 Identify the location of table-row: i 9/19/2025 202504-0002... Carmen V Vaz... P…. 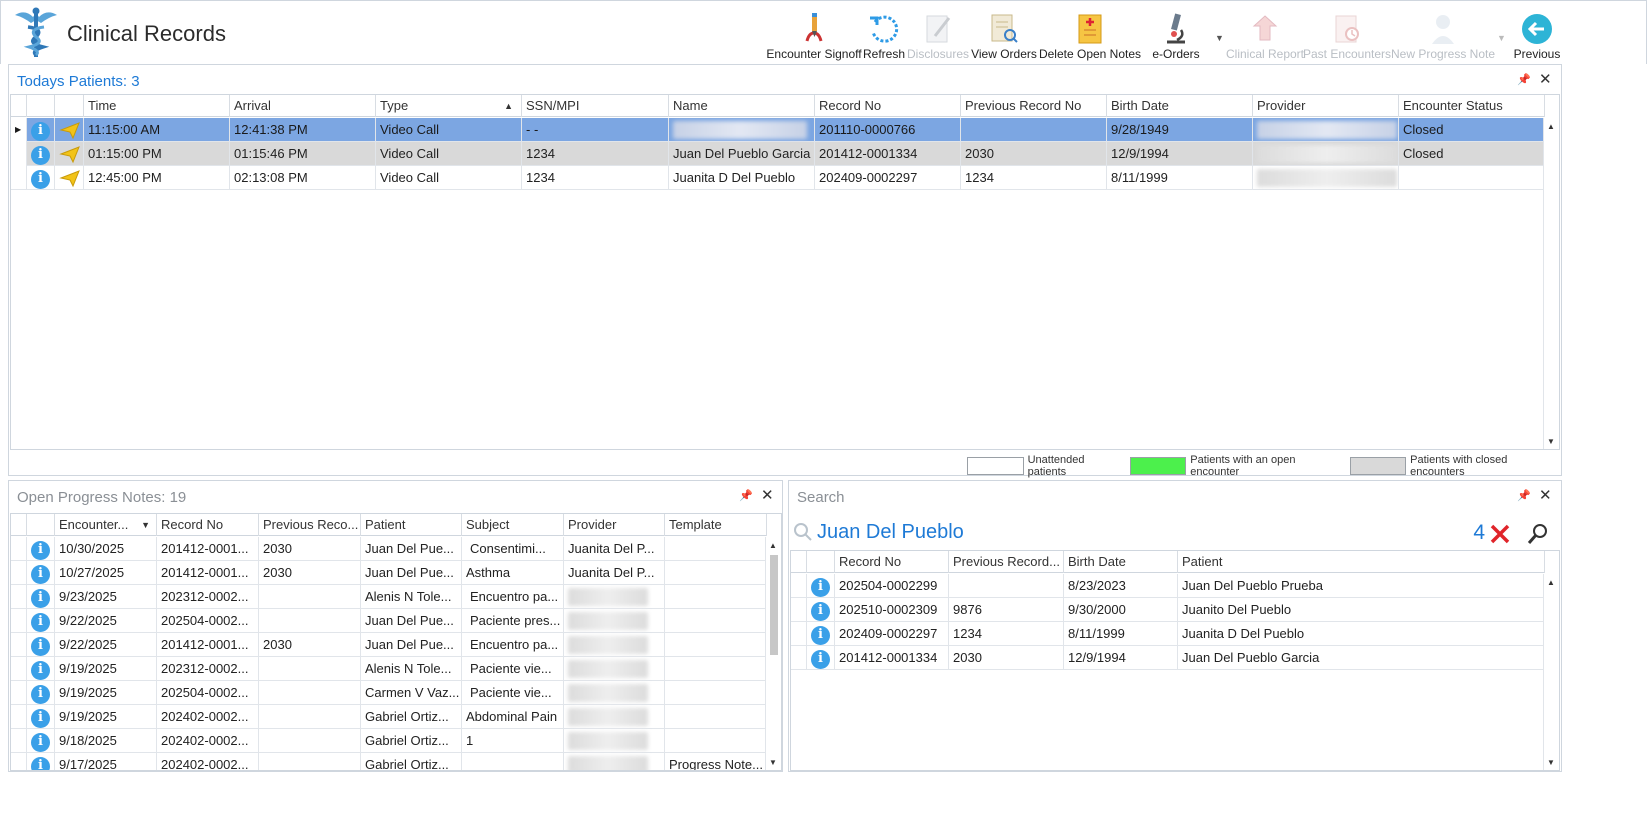
(389, 693).